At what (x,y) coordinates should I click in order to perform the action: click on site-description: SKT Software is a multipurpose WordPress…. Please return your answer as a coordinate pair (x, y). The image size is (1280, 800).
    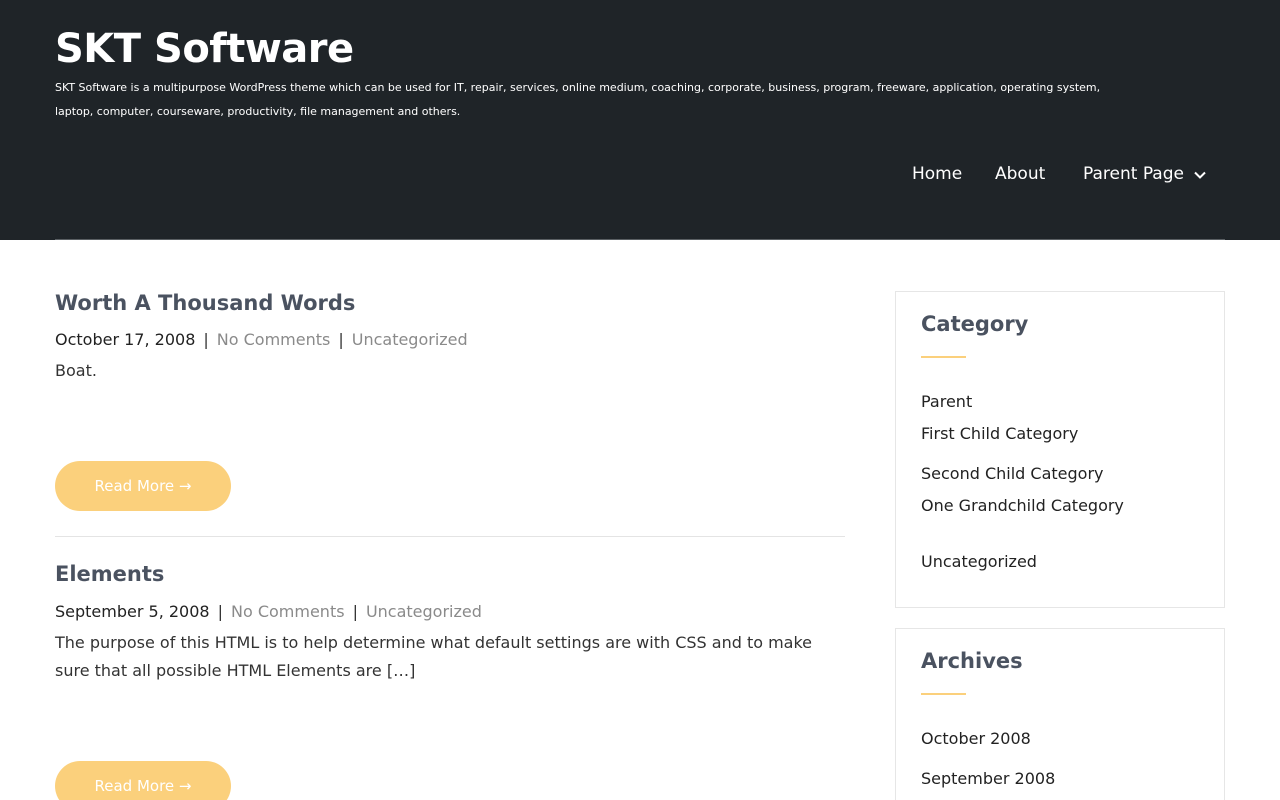
    Looking at the image, I should click on (578, 99).